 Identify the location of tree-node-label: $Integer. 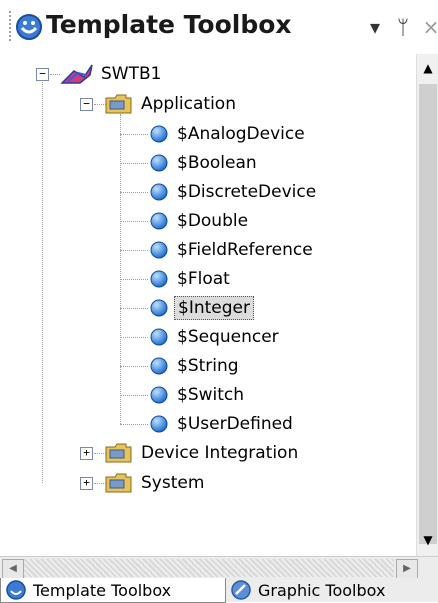
(214, 308).